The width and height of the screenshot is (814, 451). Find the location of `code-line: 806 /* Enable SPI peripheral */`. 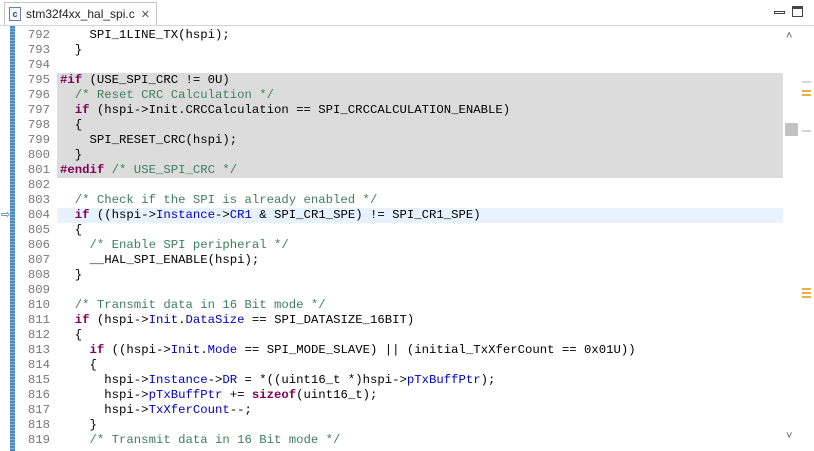

code-line: 806 /* Enable SPI peripheral */ is located at coordinates (391, 245).